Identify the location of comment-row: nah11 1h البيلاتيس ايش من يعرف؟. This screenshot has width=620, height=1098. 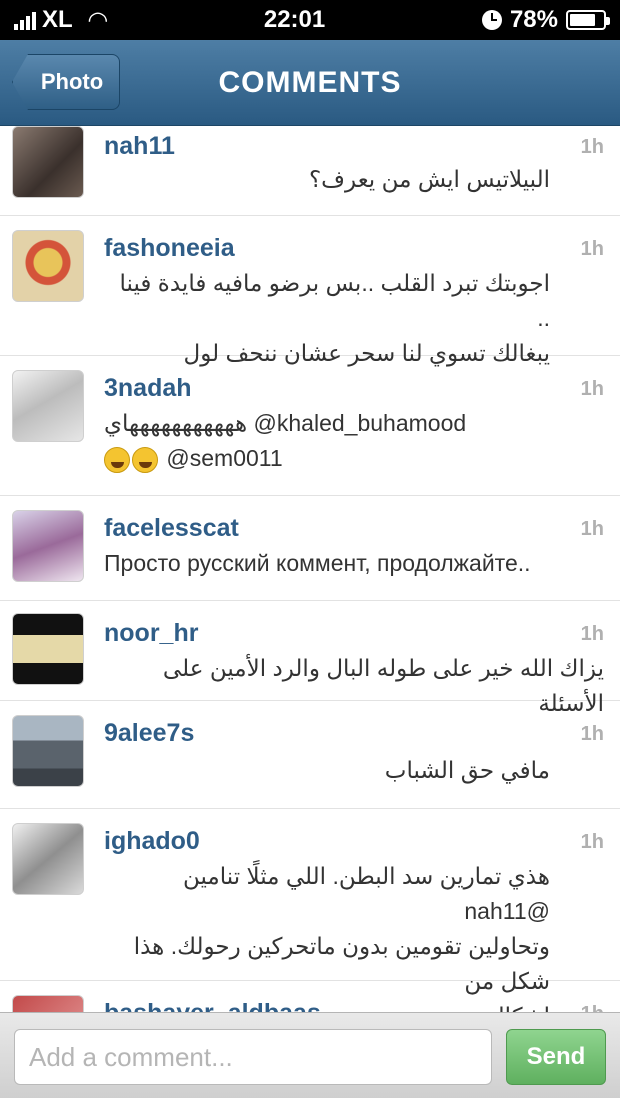
(310, 171).